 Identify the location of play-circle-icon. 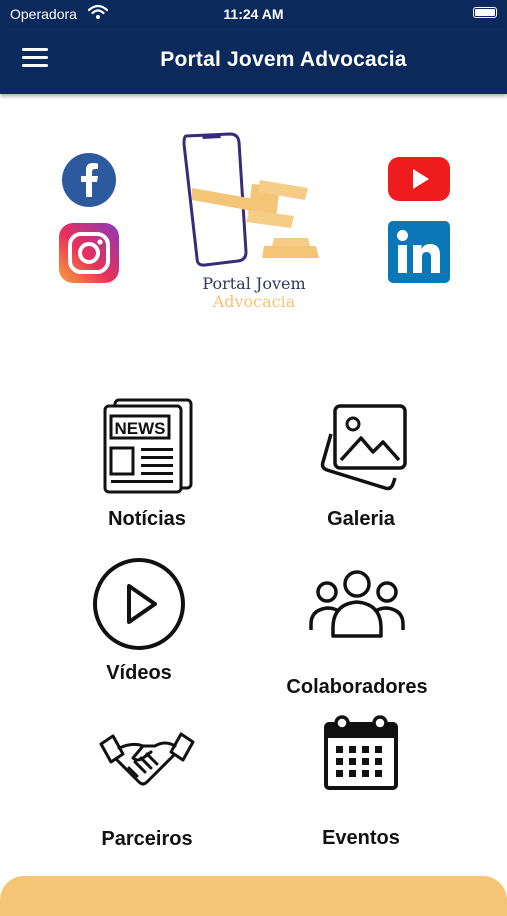
(139, 604).